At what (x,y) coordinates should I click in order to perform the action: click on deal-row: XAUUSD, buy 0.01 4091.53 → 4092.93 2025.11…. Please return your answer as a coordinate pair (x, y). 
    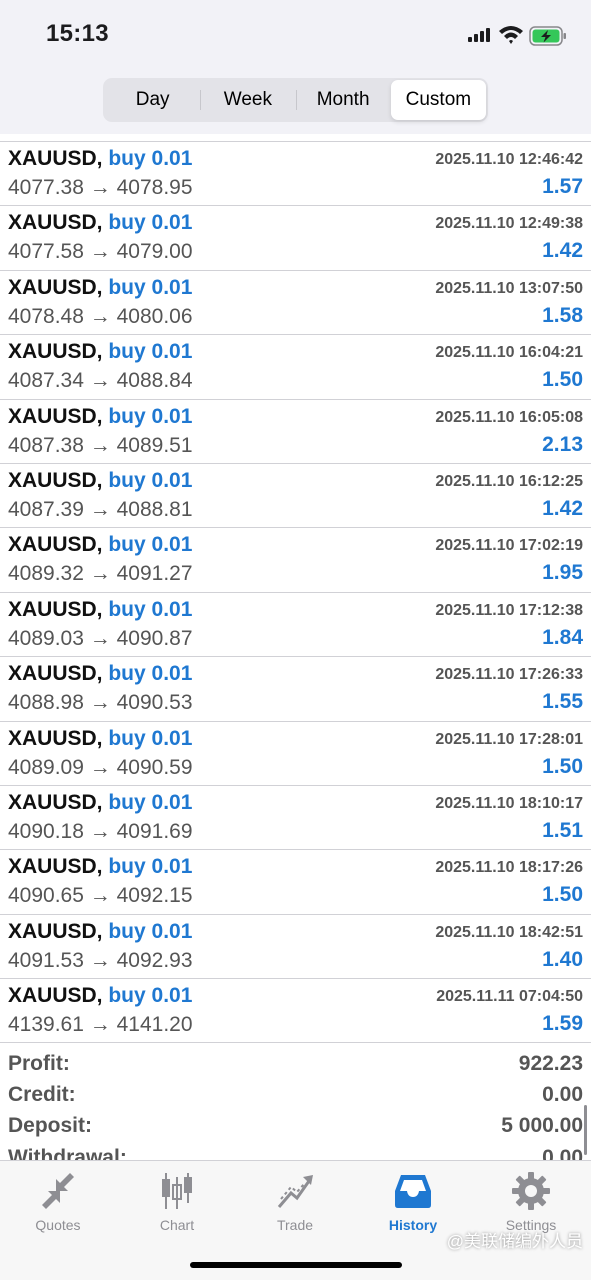
    Looking at the image, I should click on (295, 947).